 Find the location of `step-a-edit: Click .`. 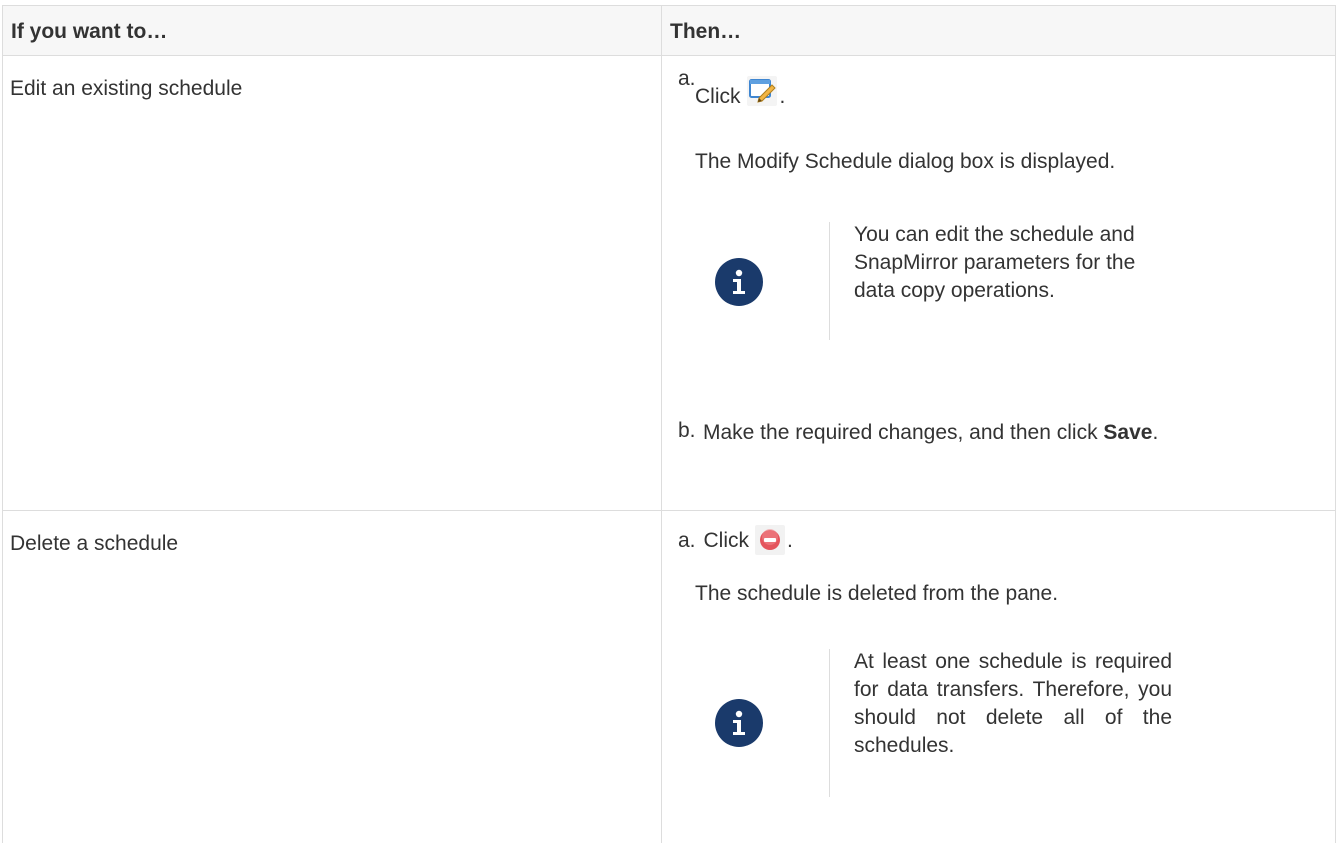

step-a-edit: Click . is located at coordinates (740, 92).